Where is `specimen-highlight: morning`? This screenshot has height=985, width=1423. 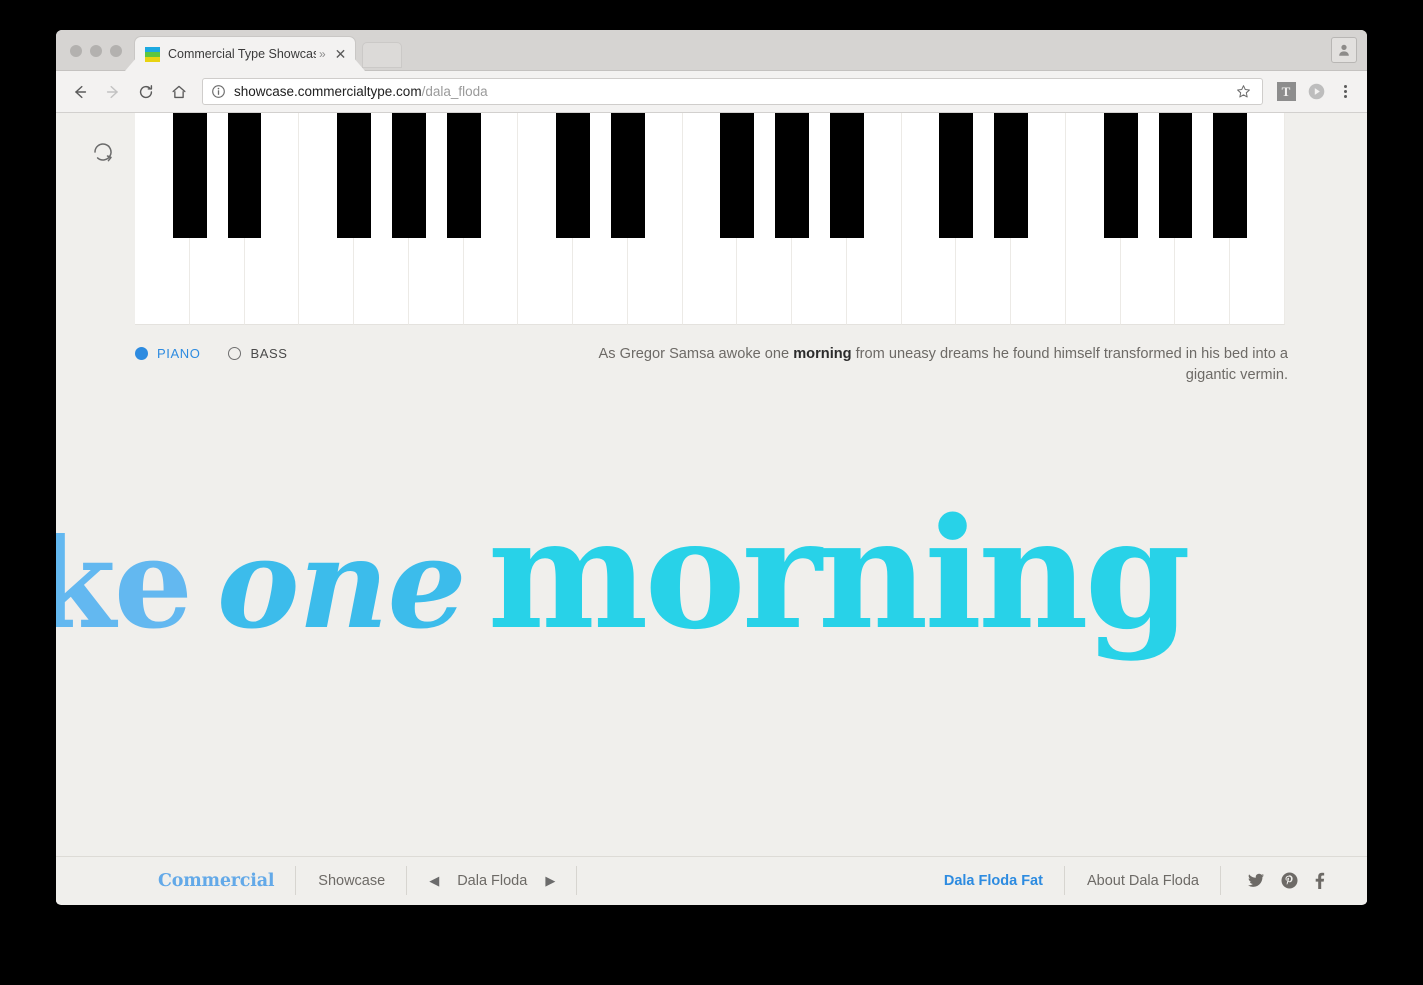
specimen-highlight: morning is located at coordinates (822, 354).